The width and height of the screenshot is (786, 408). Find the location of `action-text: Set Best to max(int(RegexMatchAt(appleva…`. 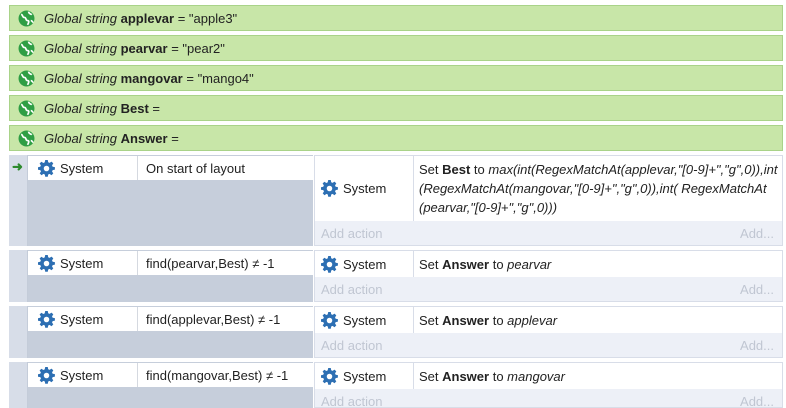

action-text: Set Best to max(int(RegexMatchAt(appleva… is located at coordinates (598, 186).